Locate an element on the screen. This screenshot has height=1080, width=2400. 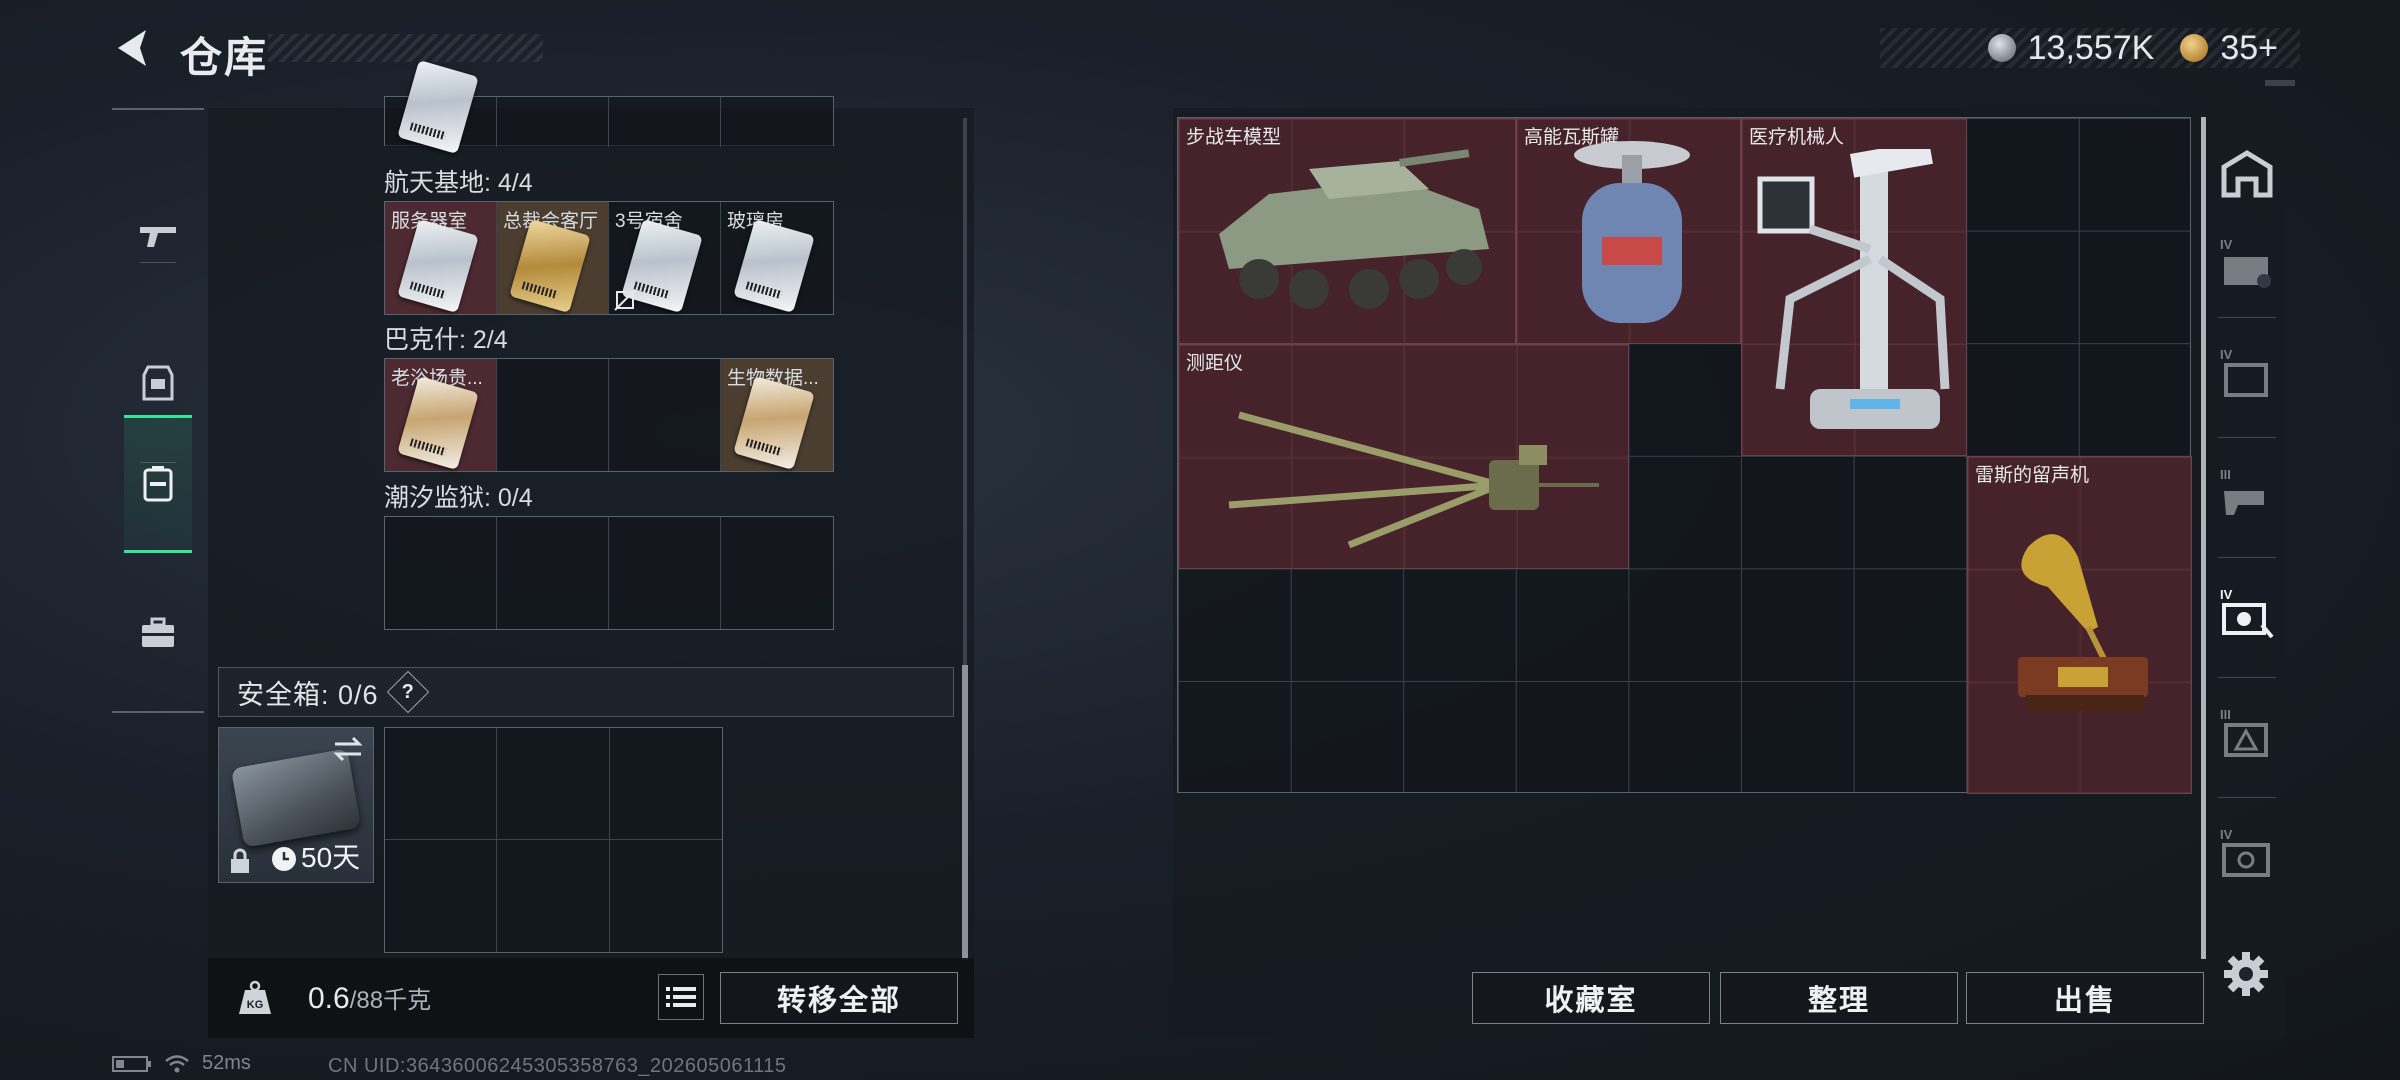
safe-box: 50天 is located at coordinates (296, 805).